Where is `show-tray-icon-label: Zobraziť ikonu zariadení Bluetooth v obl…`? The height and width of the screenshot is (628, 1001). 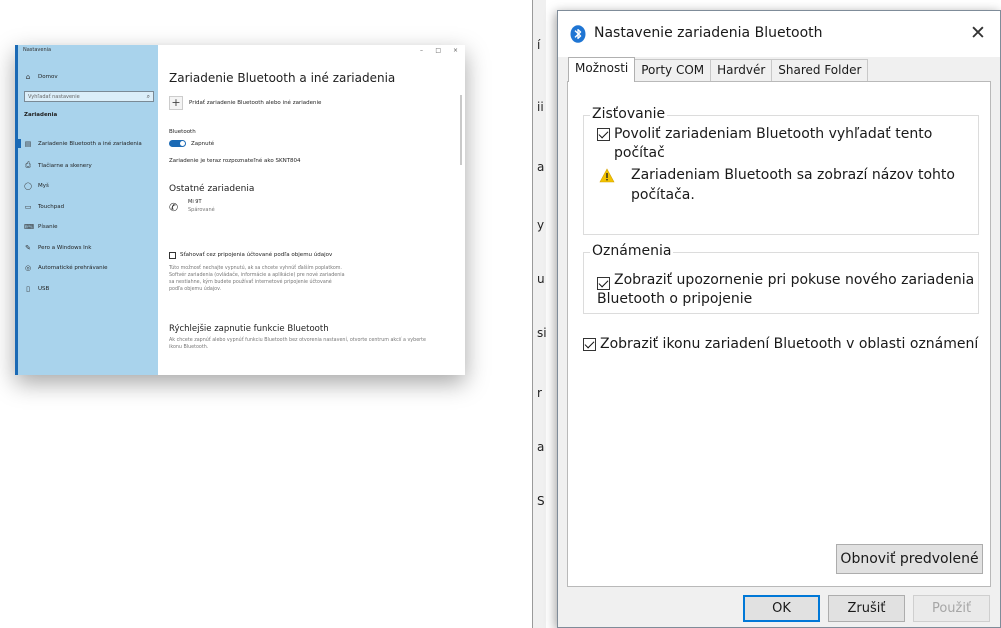 show-tray-icon-label: Zobraziť ikonu zariadení Bluetooth v obl… is located at coordinates (789, 344).